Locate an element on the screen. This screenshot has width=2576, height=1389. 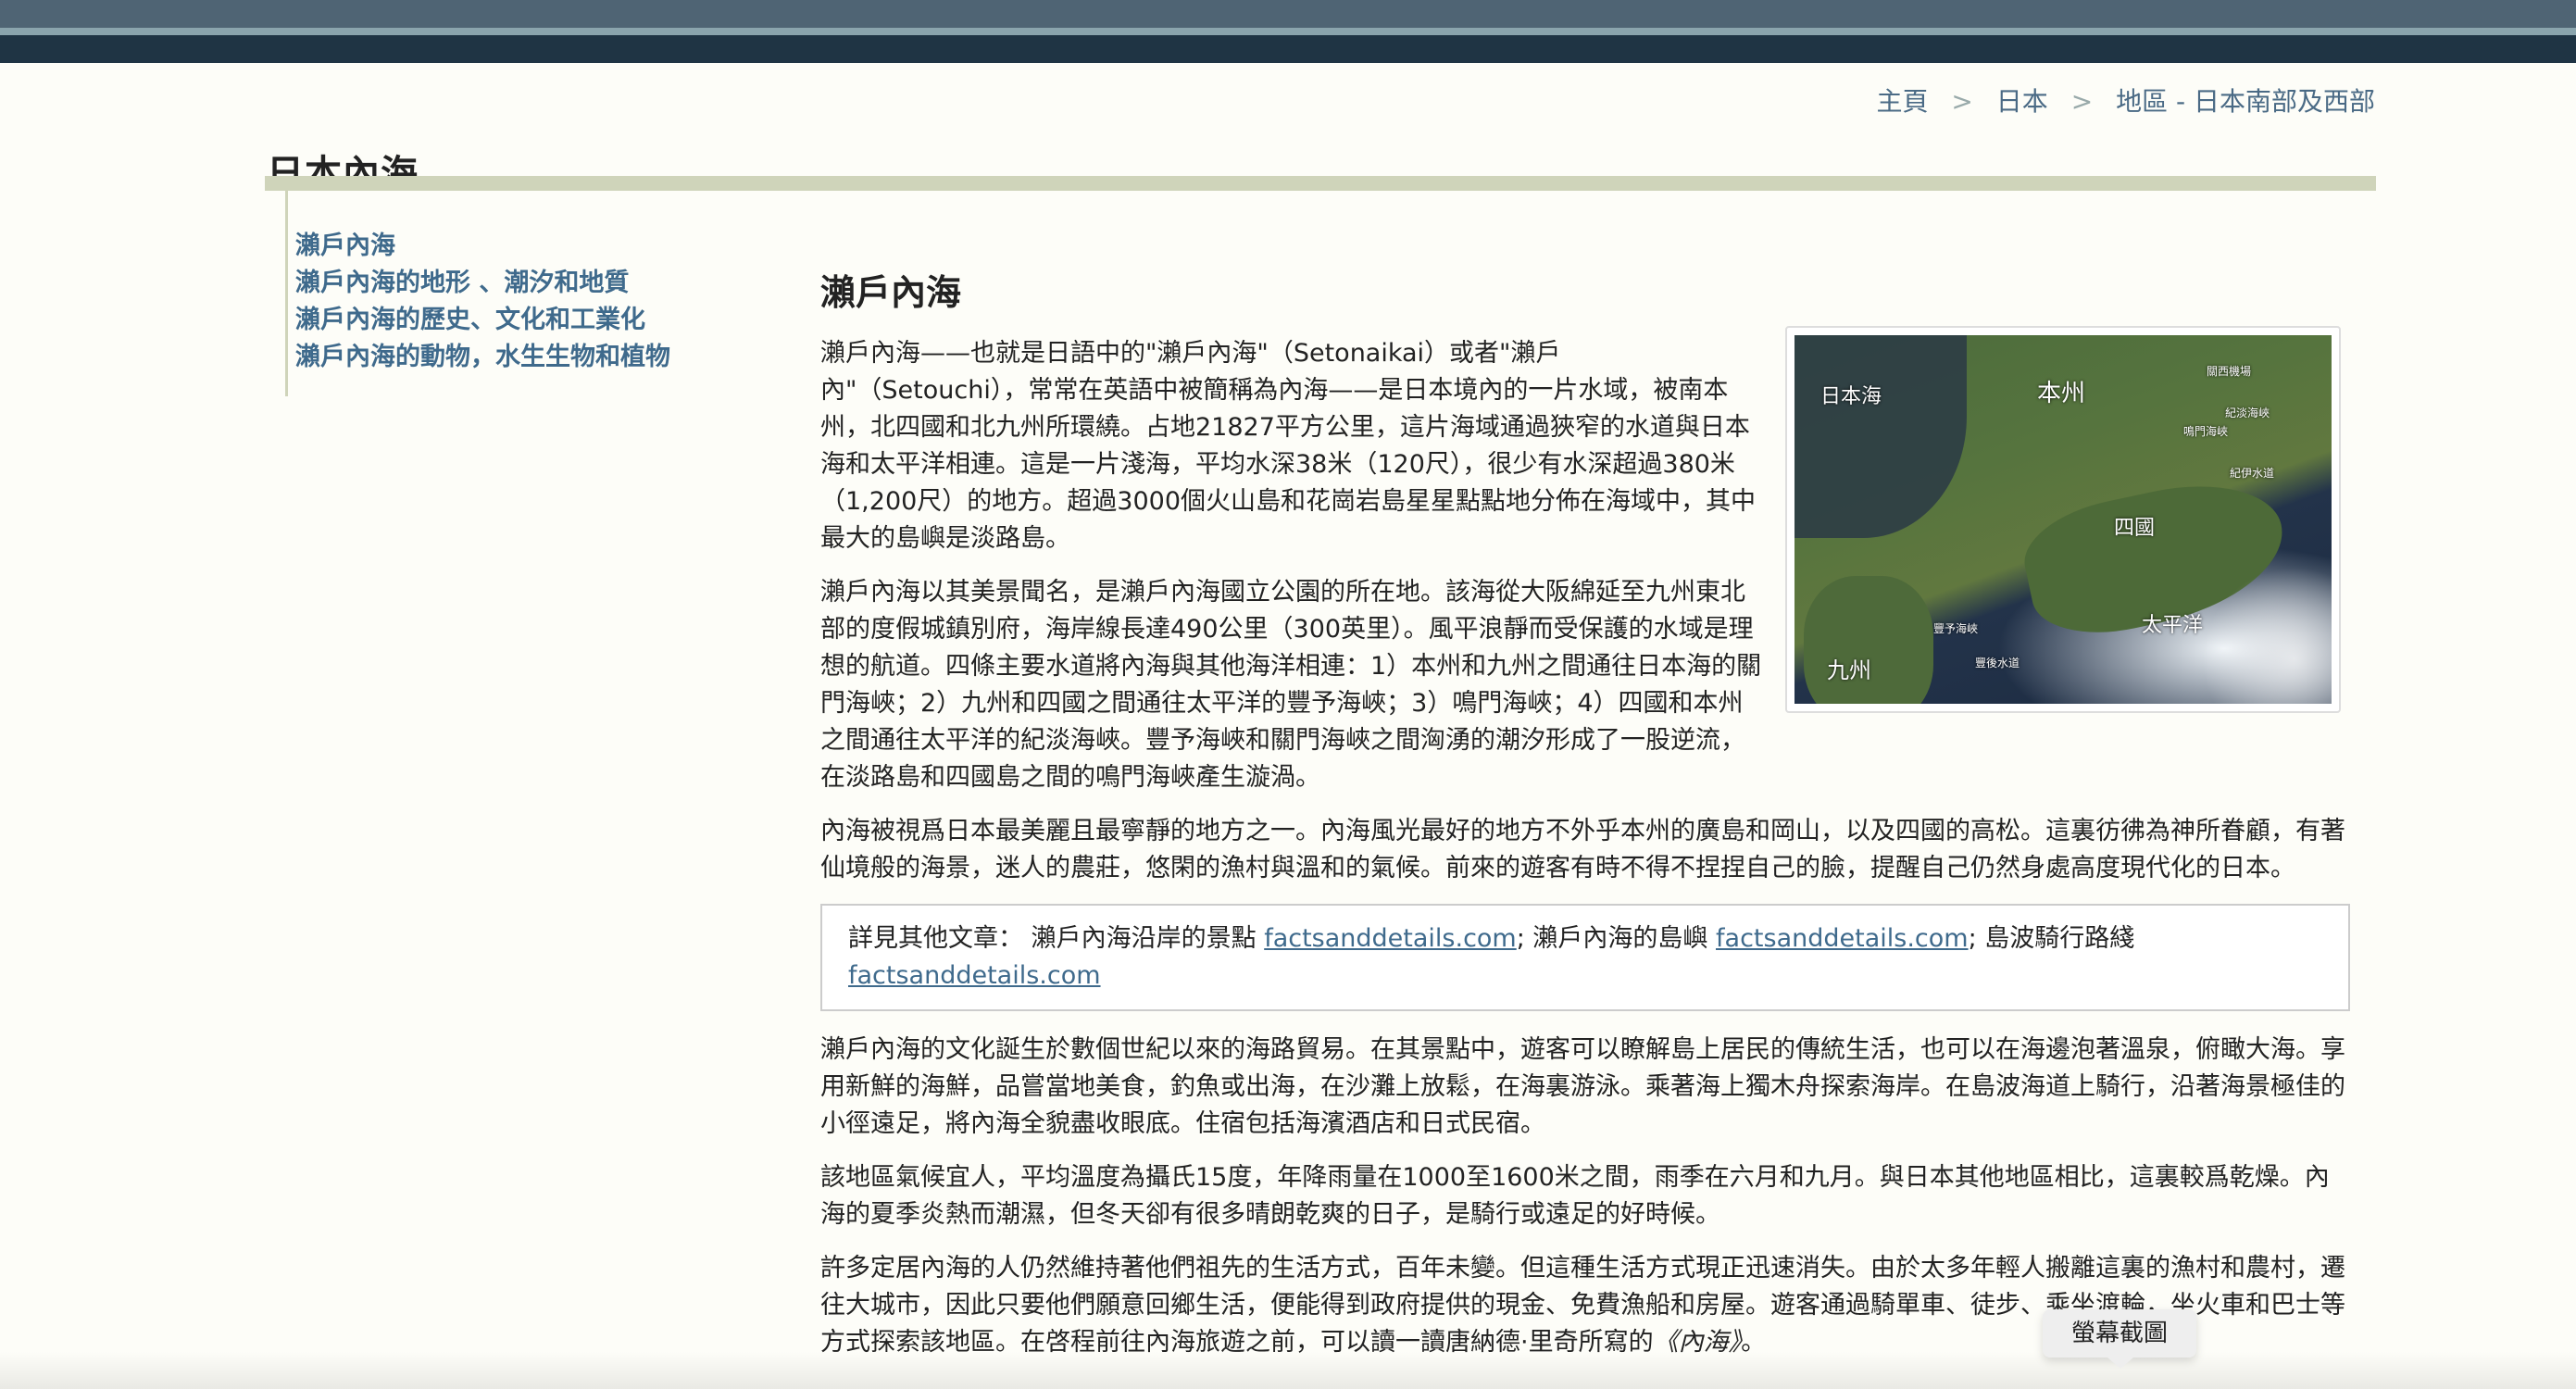
screenshot-tooltip: 螢幕截圖 is located at coordinates (2119, 1339).